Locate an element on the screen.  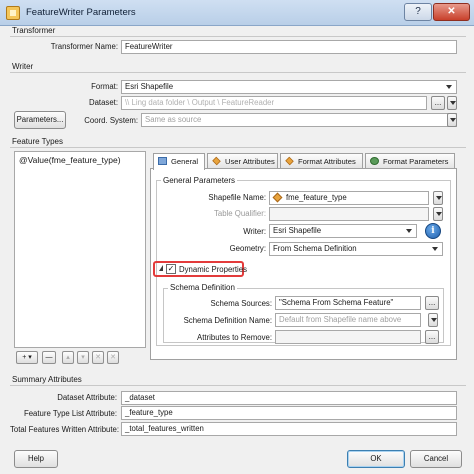
feature-type-list-attribute-label: Feature Type List Attribute: is located at coordinates (70, 413).